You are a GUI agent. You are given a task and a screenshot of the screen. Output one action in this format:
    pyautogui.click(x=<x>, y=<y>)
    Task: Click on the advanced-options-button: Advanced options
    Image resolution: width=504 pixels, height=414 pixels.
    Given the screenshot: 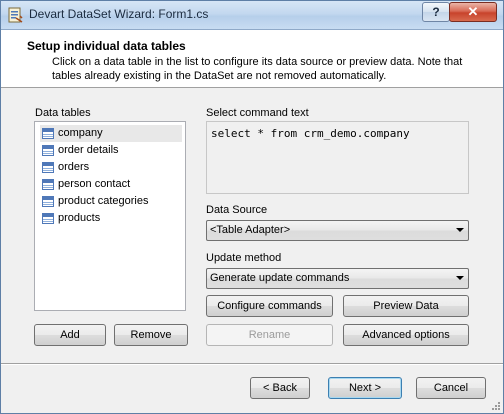 What is the action you would take?
    pyautogui.click(x=406, y=335)
    